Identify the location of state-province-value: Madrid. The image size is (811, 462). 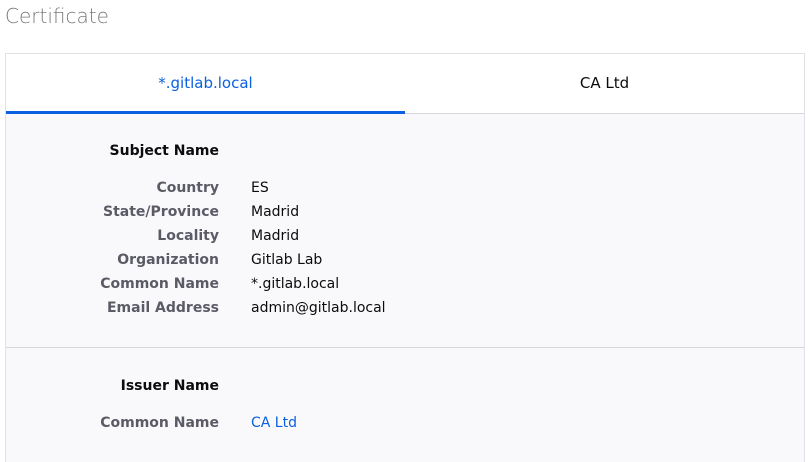
(275, 212).